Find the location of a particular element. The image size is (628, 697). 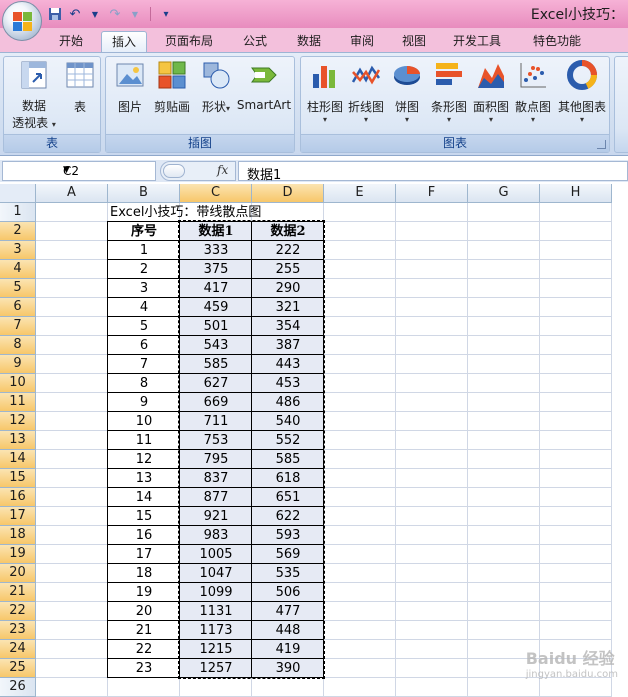

table-cell: 390 is located at coordinates (288, 668).